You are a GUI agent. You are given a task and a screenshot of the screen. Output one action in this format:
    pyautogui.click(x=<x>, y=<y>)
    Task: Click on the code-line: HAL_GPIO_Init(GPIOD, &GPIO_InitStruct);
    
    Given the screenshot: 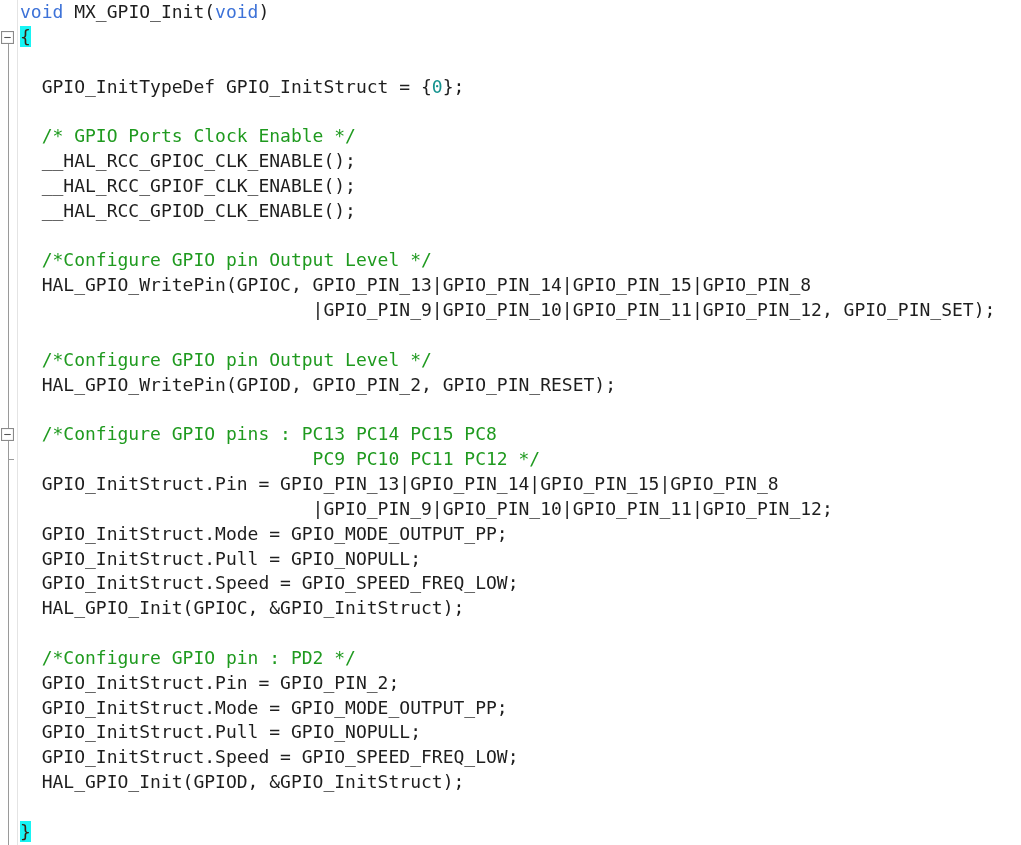 What is the action you would take?
    pyautogui.click(x=252, y=782)
    